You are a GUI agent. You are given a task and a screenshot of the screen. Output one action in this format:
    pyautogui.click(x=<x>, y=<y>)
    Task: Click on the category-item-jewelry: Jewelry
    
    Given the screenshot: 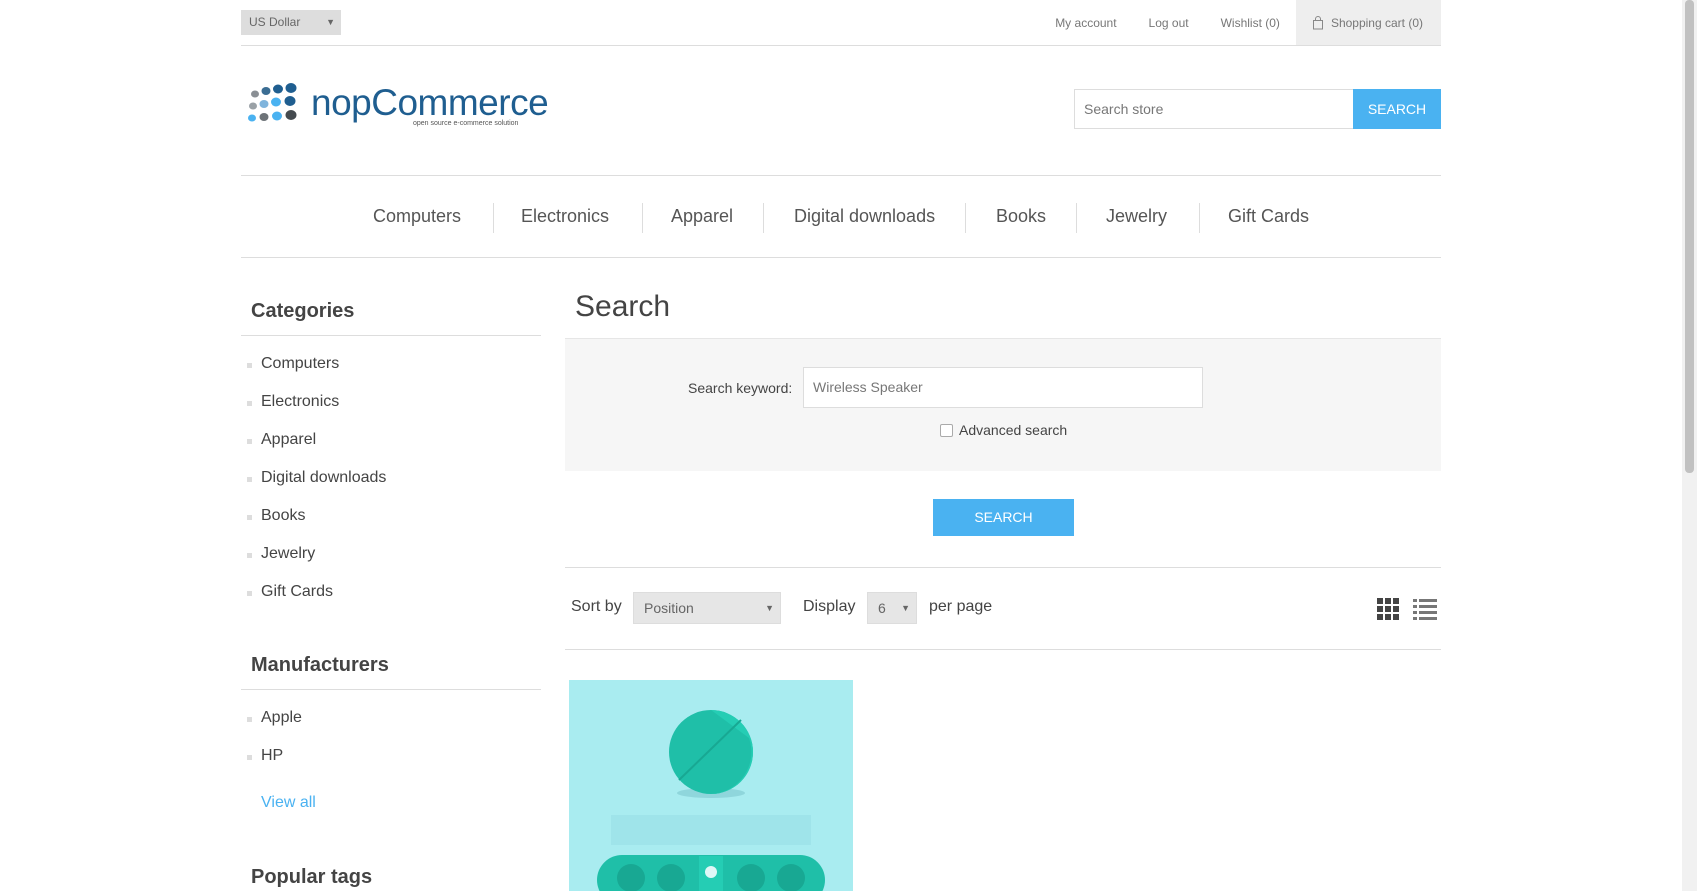 What is the action you would take?
    pyautogui.click(x=288, y=554)
    